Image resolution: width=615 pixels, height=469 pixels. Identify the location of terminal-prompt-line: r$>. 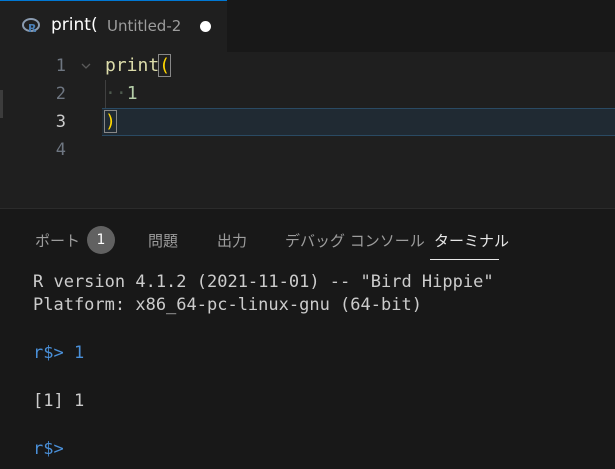
(48, 449).